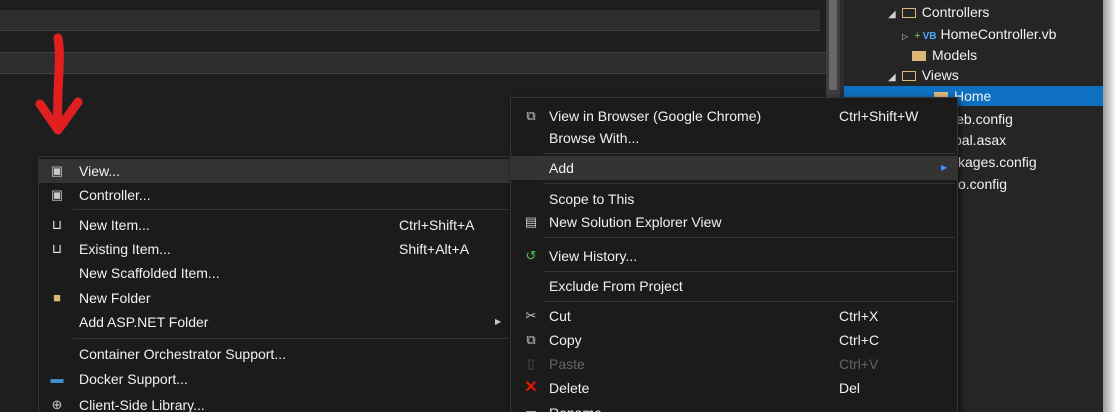  I want to click on delete-icon: ✕, so click(531, 387).